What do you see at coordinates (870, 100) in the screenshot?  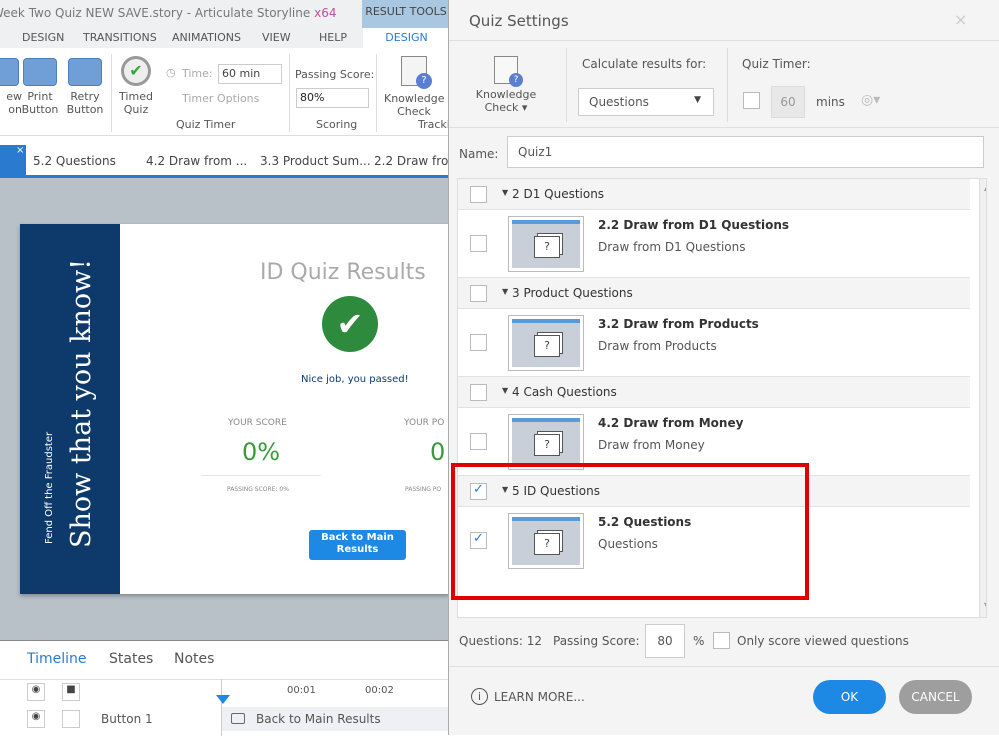 I see `timer-options-icon: ◎▾` at bounding box center [870, 100].